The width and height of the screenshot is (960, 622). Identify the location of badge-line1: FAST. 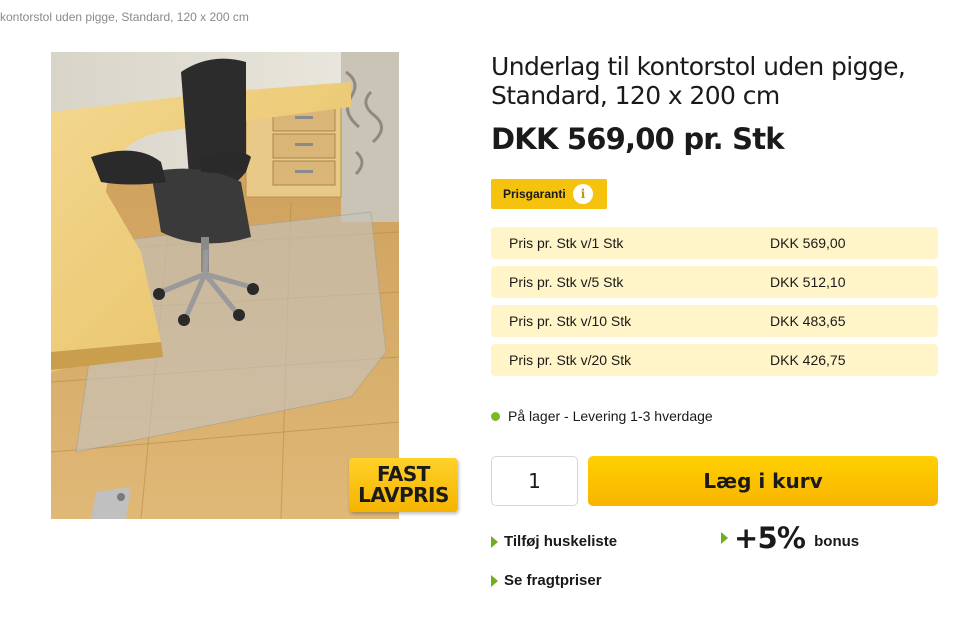
(403, 474).